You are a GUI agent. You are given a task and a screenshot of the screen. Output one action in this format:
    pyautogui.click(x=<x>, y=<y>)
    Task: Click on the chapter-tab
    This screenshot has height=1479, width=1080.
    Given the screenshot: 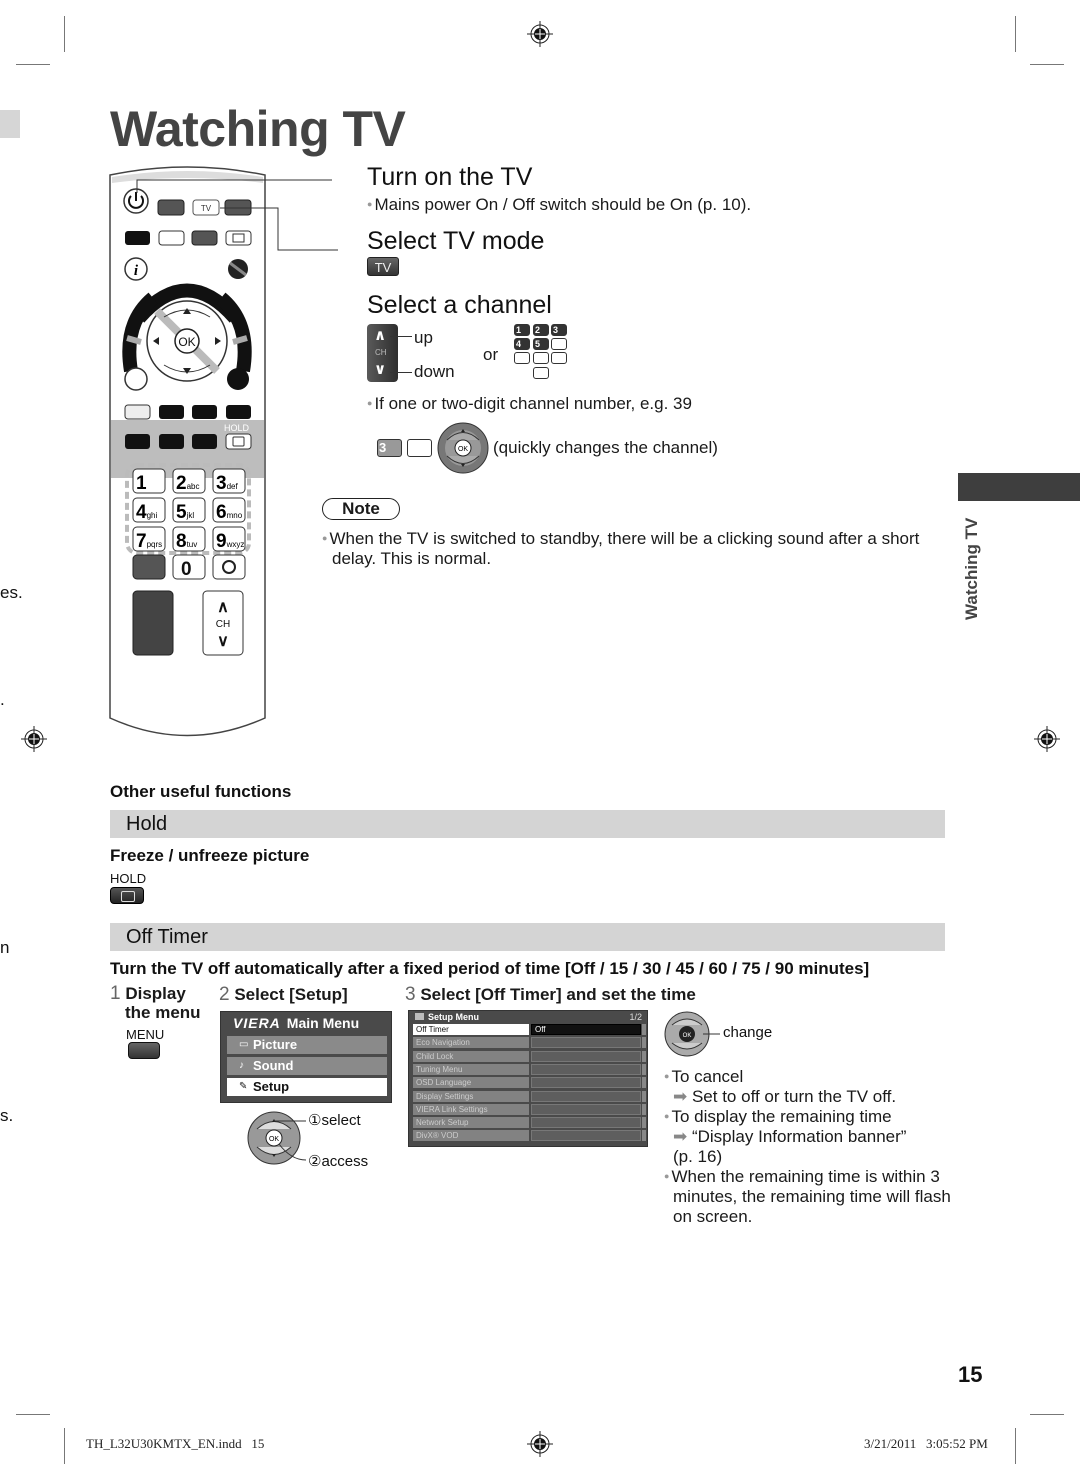 What is the action you would take?
    pyautogui.click(x=1019, y=487)
    